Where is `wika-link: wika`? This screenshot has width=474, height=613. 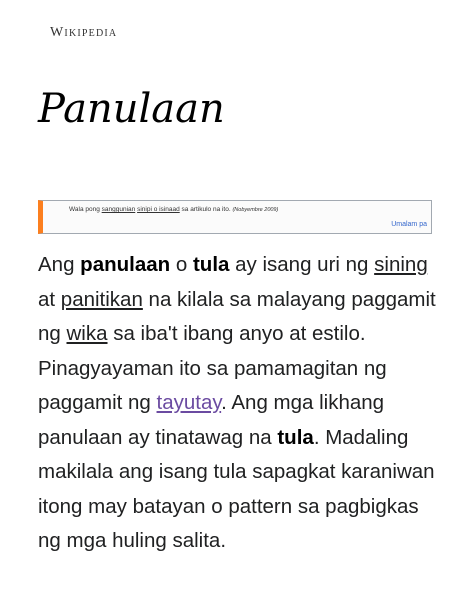
wika-link: wika is located at coordinates (87, 333).